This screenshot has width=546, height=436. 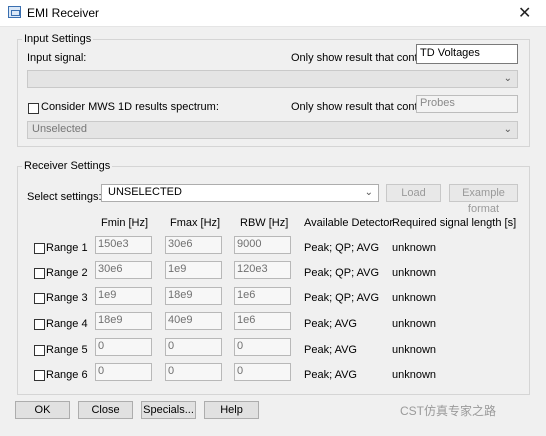 What do you see at coordinates (130, 107) in the screenshot?
I see `consider-spectrum-label: Consider MWS 1D results spectrum:` at bounding box center [130, 107].